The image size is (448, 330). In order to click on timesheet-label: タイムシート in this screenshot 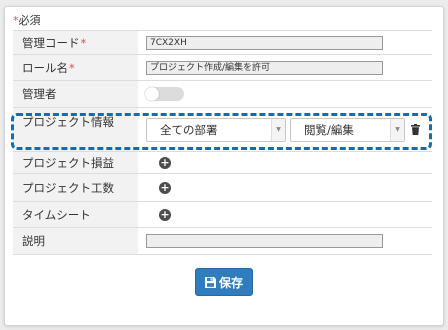, I will do `click(75, 214)`.